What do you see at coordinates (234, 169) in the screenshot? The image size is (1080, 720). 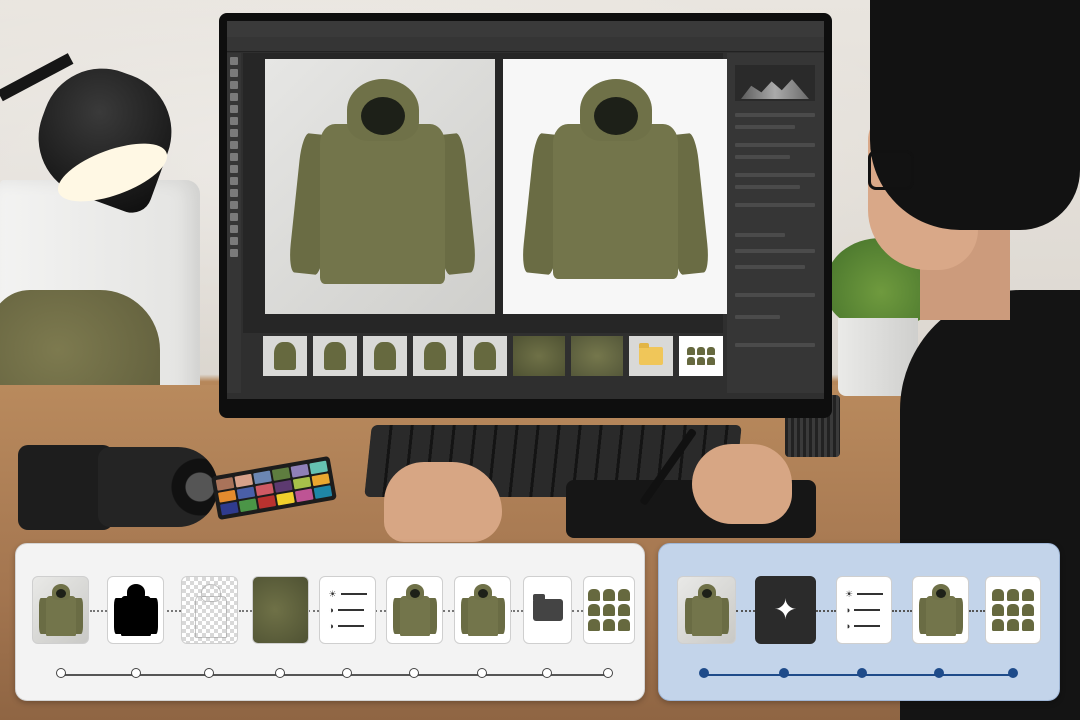 I see `eraser-tool-icon` at bounding box center [234, 169].